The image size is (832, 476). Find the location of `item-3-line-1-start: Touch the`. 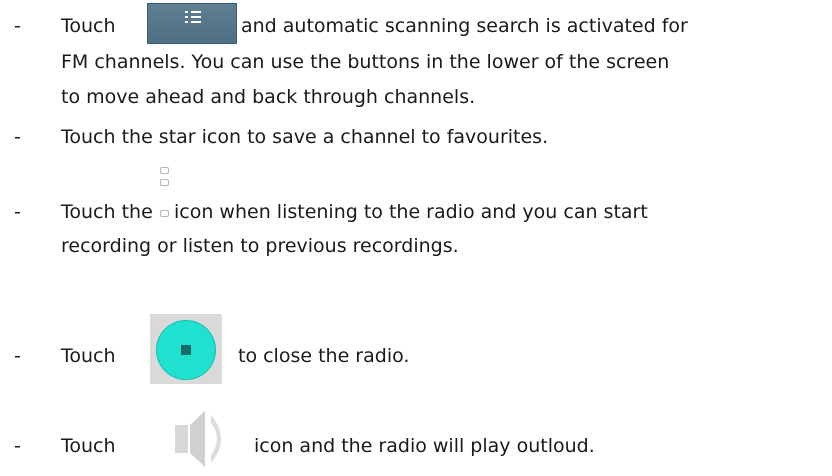

item-3-line-1-start: Touch the is located at coordinates (107, 212).